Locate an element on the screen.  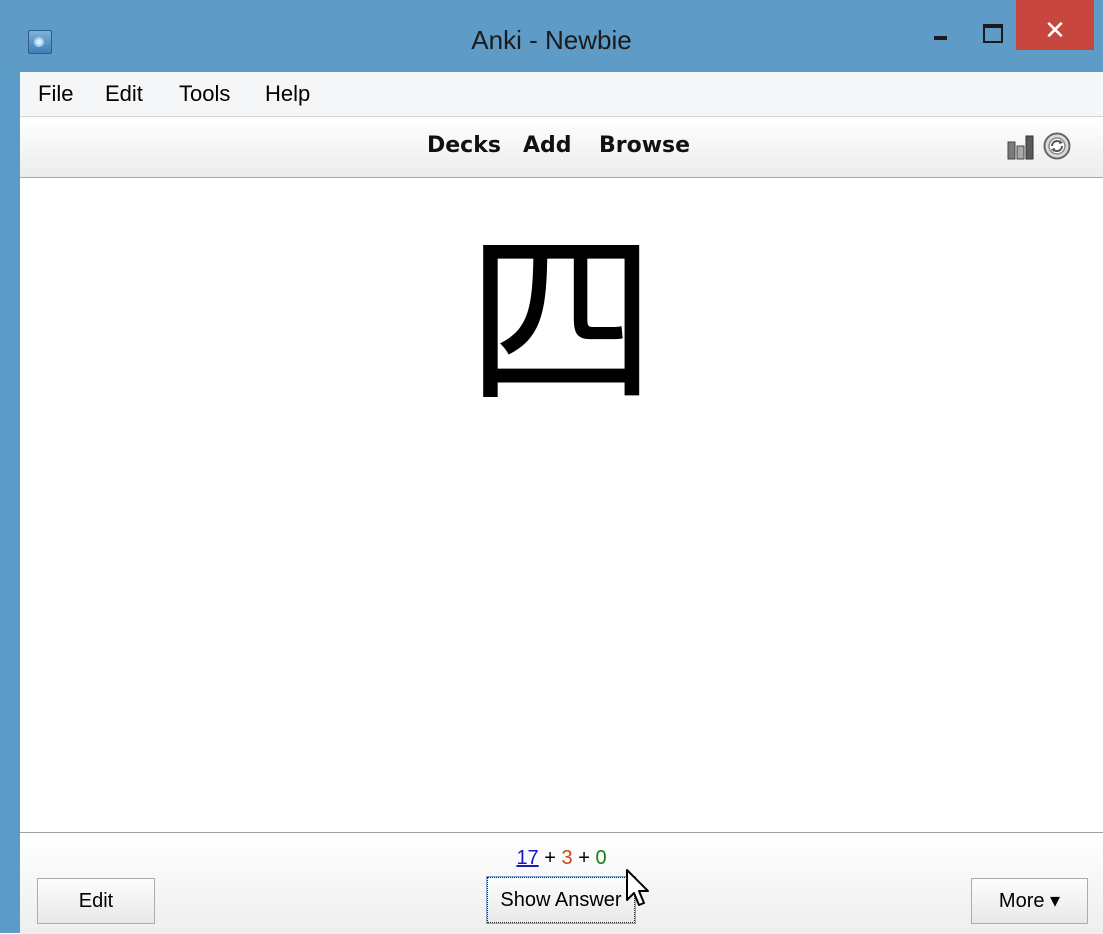
decks-link: Decks is located at coordinates (464, 145).